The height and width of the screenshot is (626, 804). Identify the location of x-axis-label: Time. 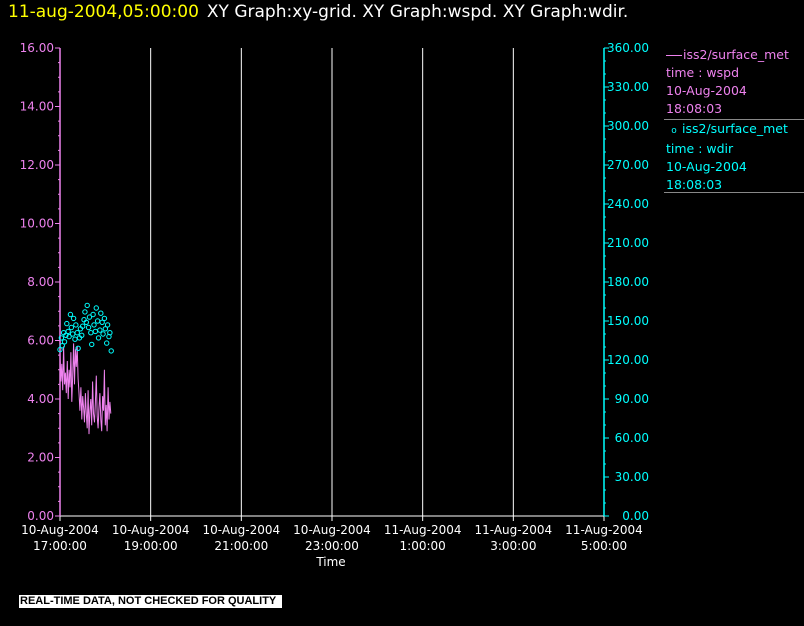
(330, 562).